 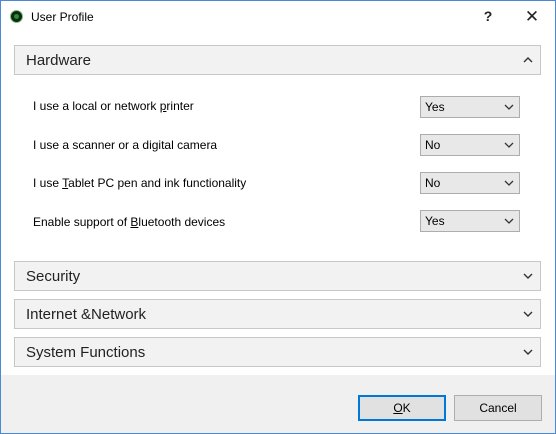 What do you see at coordinates (470, 107) in the screenshot?
I see `printer-select: Yes` at bounding box center [470, 107].